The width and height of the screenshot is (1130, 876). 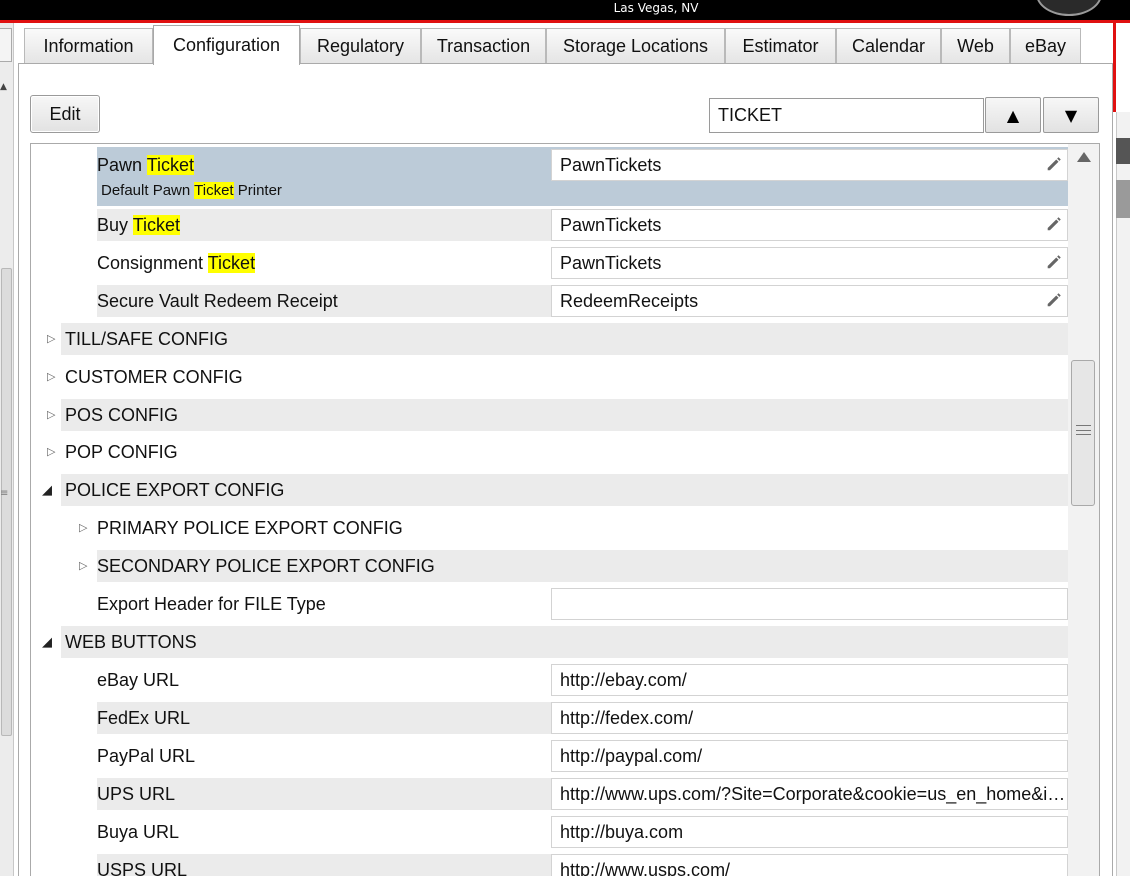 I want to click on setting-label: Export Header for FILE Type, so click(x=211, y=604).